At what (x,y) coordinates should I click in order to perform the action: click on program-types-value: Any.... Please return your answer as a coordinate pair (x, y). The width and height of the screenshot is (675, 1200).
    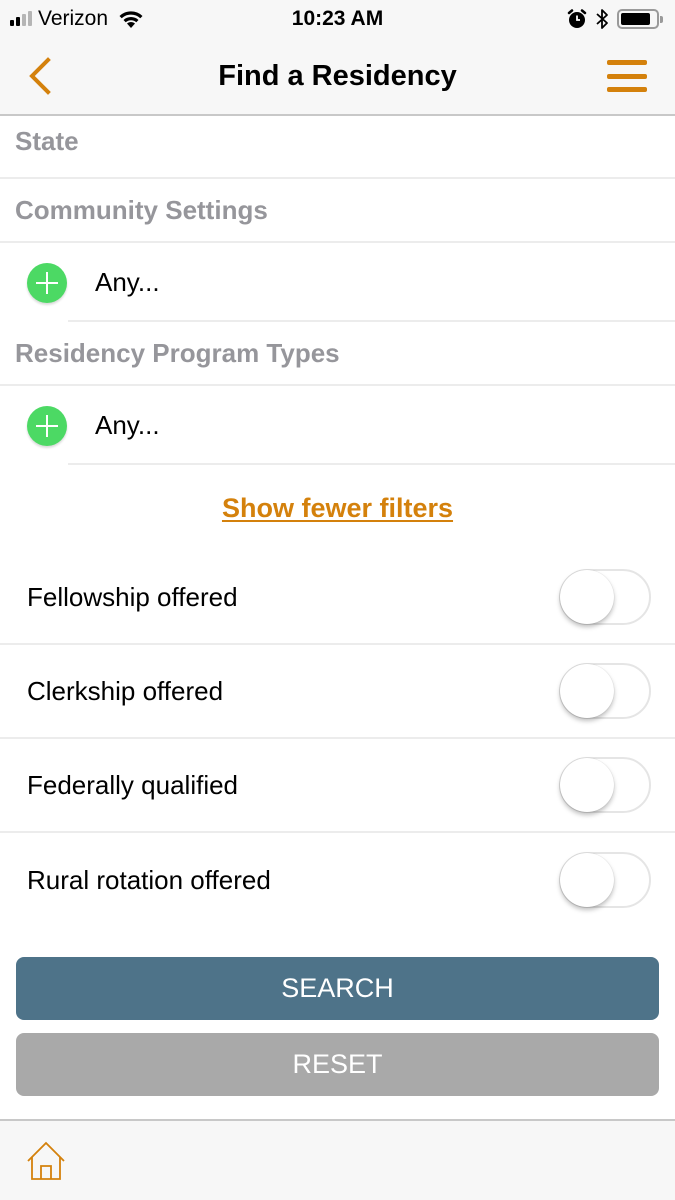
    Looking at the image, I should click on (127, 425).